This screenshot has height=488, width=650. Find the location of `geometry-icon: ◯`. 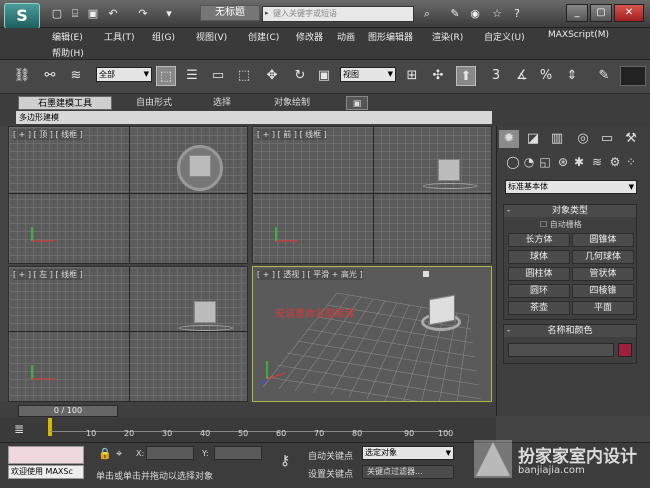

geometry-icon: ◯ is located at coordinates (513, 162).